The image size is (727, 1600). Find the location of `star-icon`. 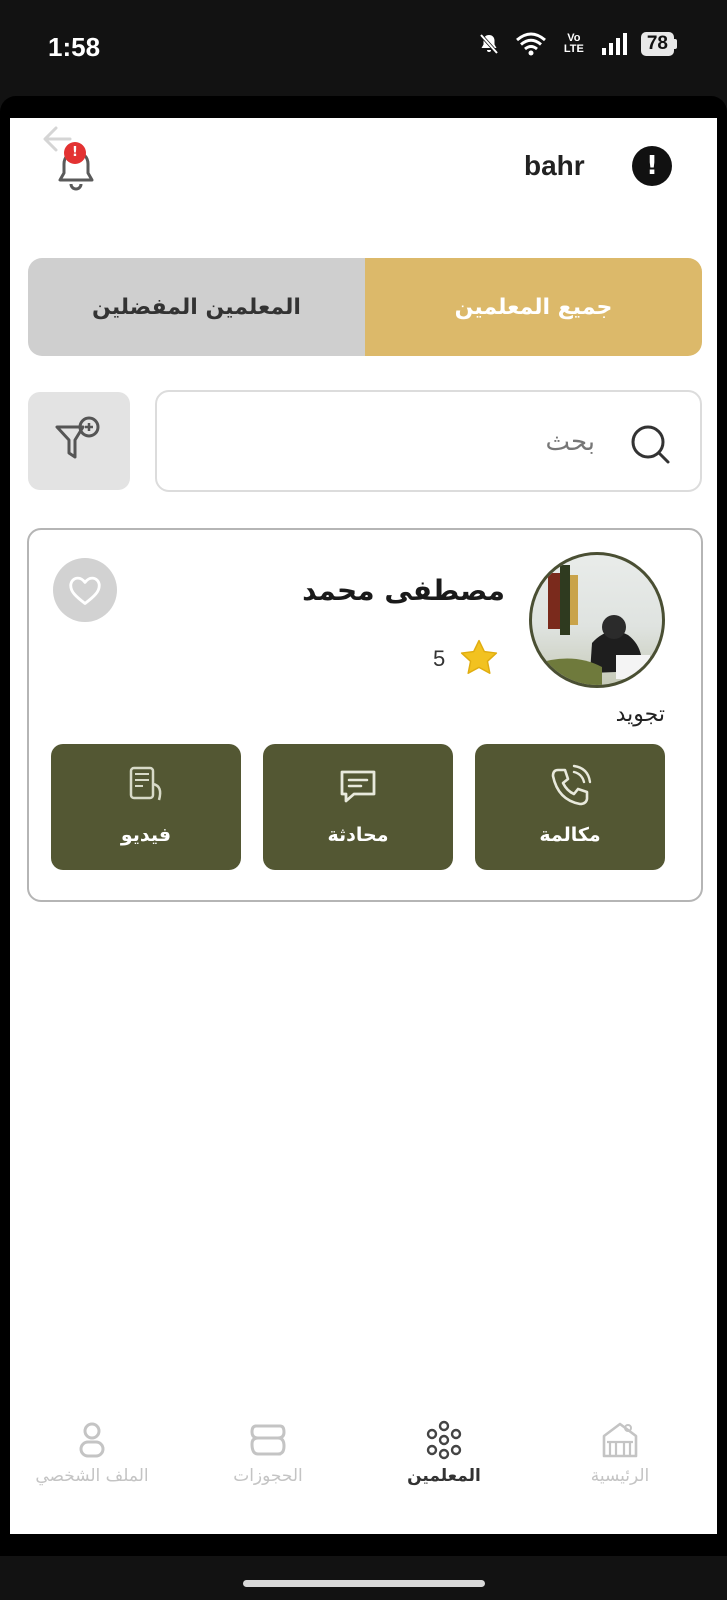

star-icon is located at coordinates (479, 656).